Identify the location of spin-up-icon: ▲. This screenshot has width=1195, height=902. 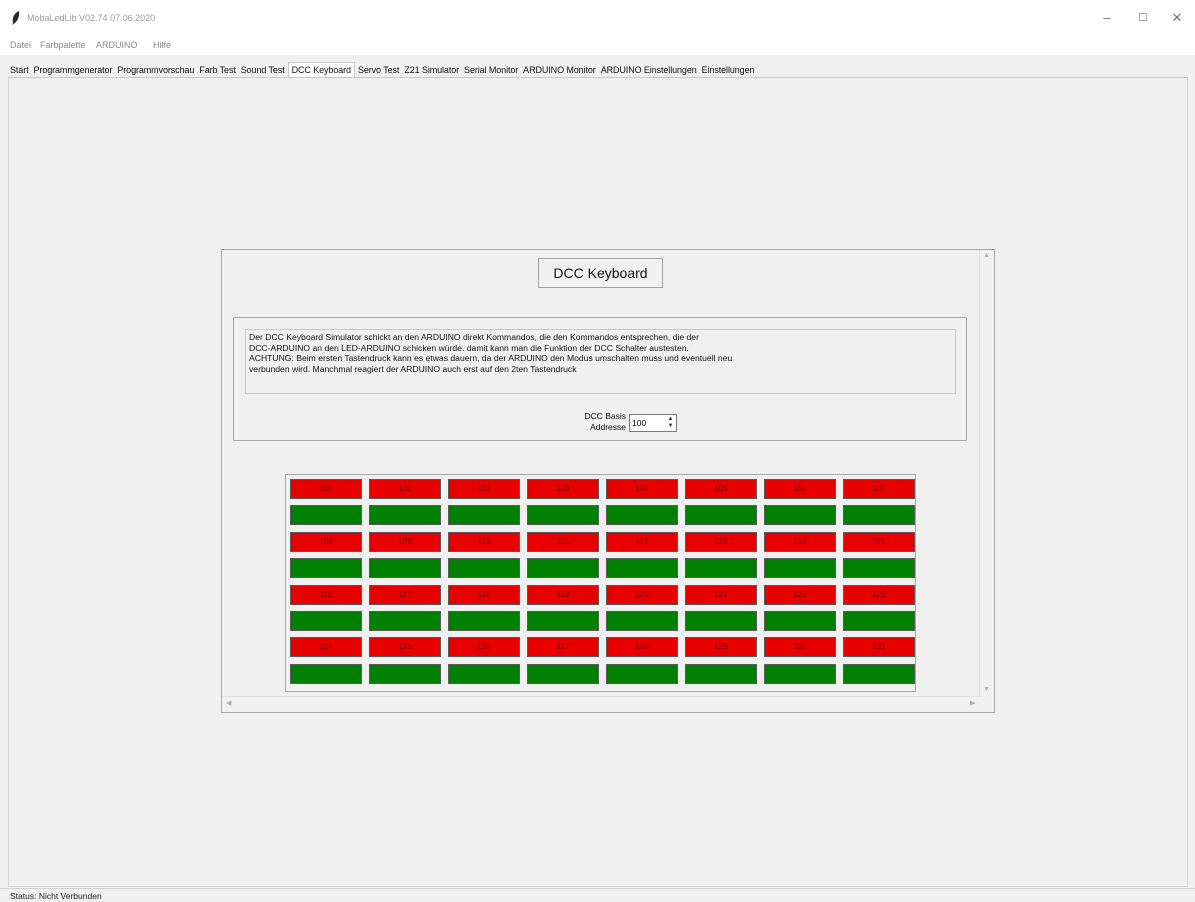
(670, 419).